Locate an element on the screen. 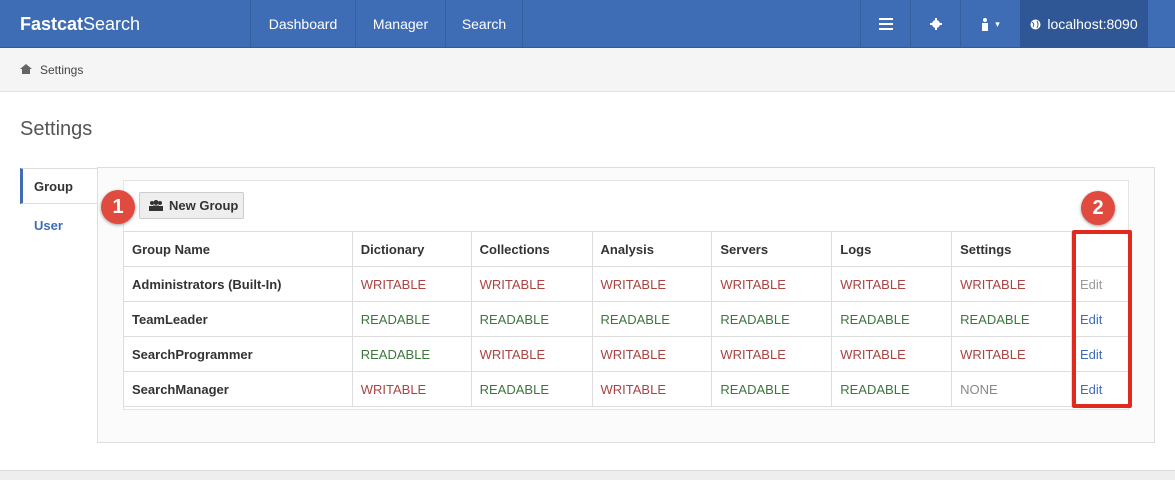 This screenshot has height=480, width=1175. gear-icon is located at coordinates (935, 24).